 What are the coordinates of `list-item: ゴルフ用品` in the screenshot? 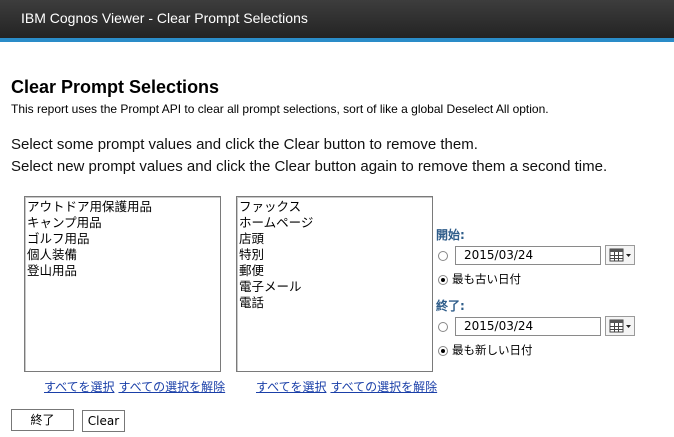 It's located at (122, 239).